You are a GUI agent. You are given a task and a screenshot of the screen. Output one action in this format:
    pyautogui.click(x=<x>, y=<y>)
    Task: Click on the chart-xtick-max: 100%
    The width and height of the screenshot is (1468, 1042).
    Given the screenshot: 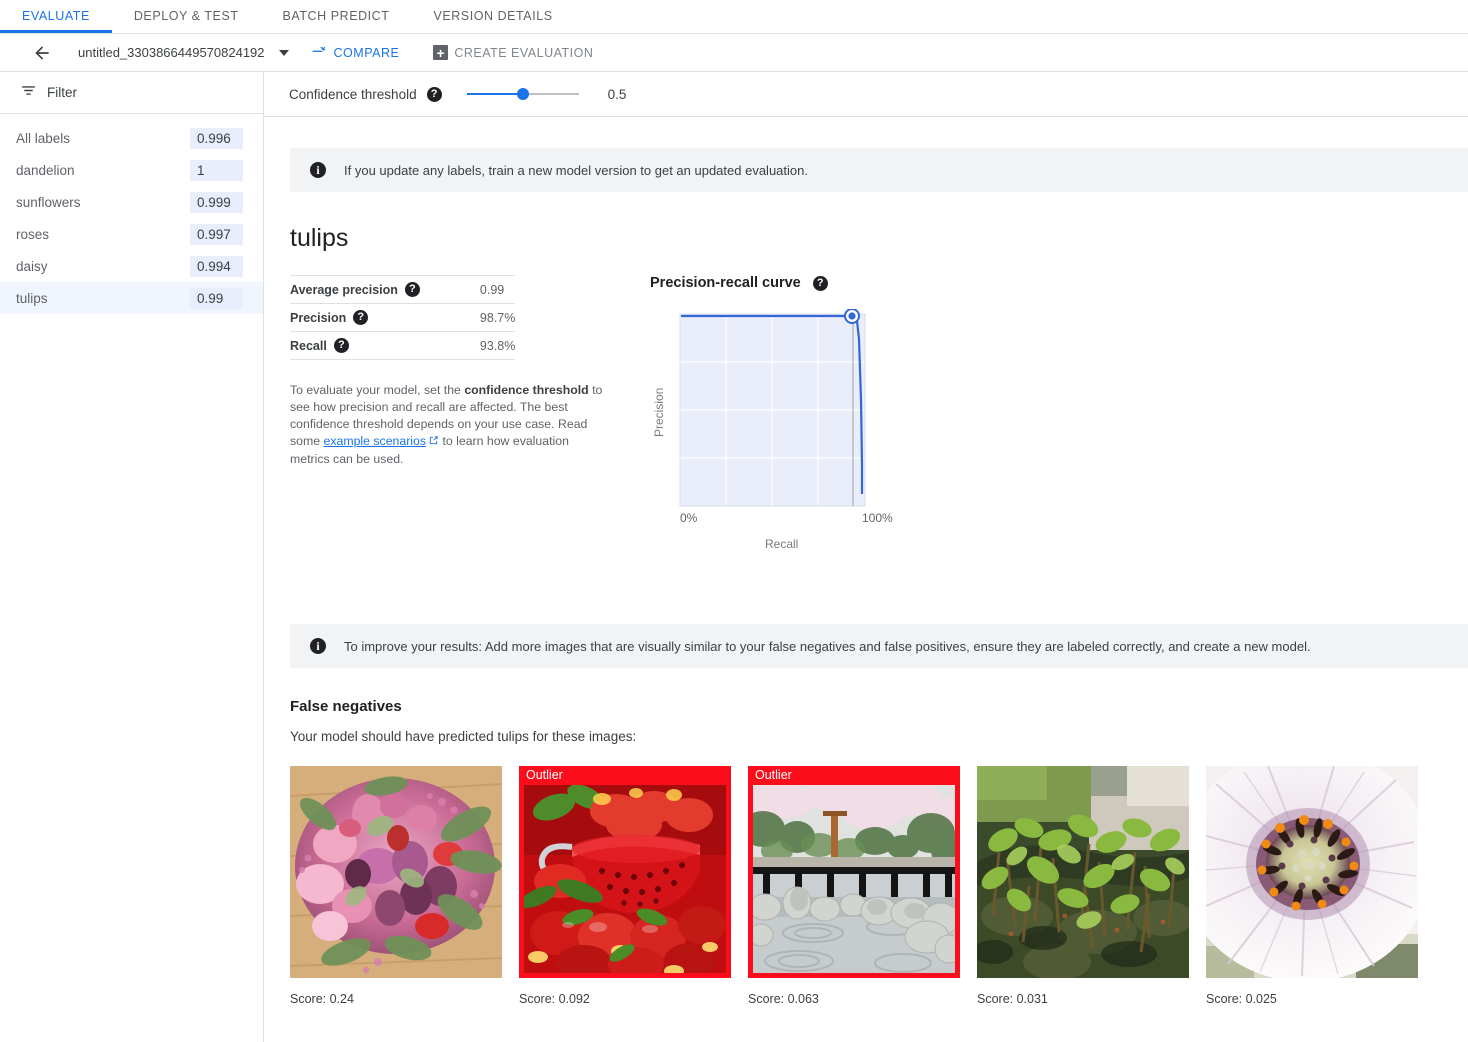 What is the action you would take?
    pyautogui.click(x=877, y=518)
    